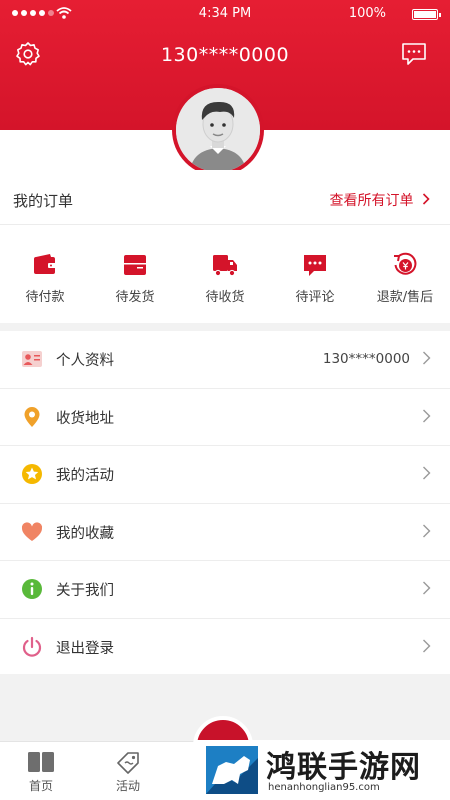 The width and height of the screenshot is (450, 800). I want to click on battery-icon, so click(426, 14).